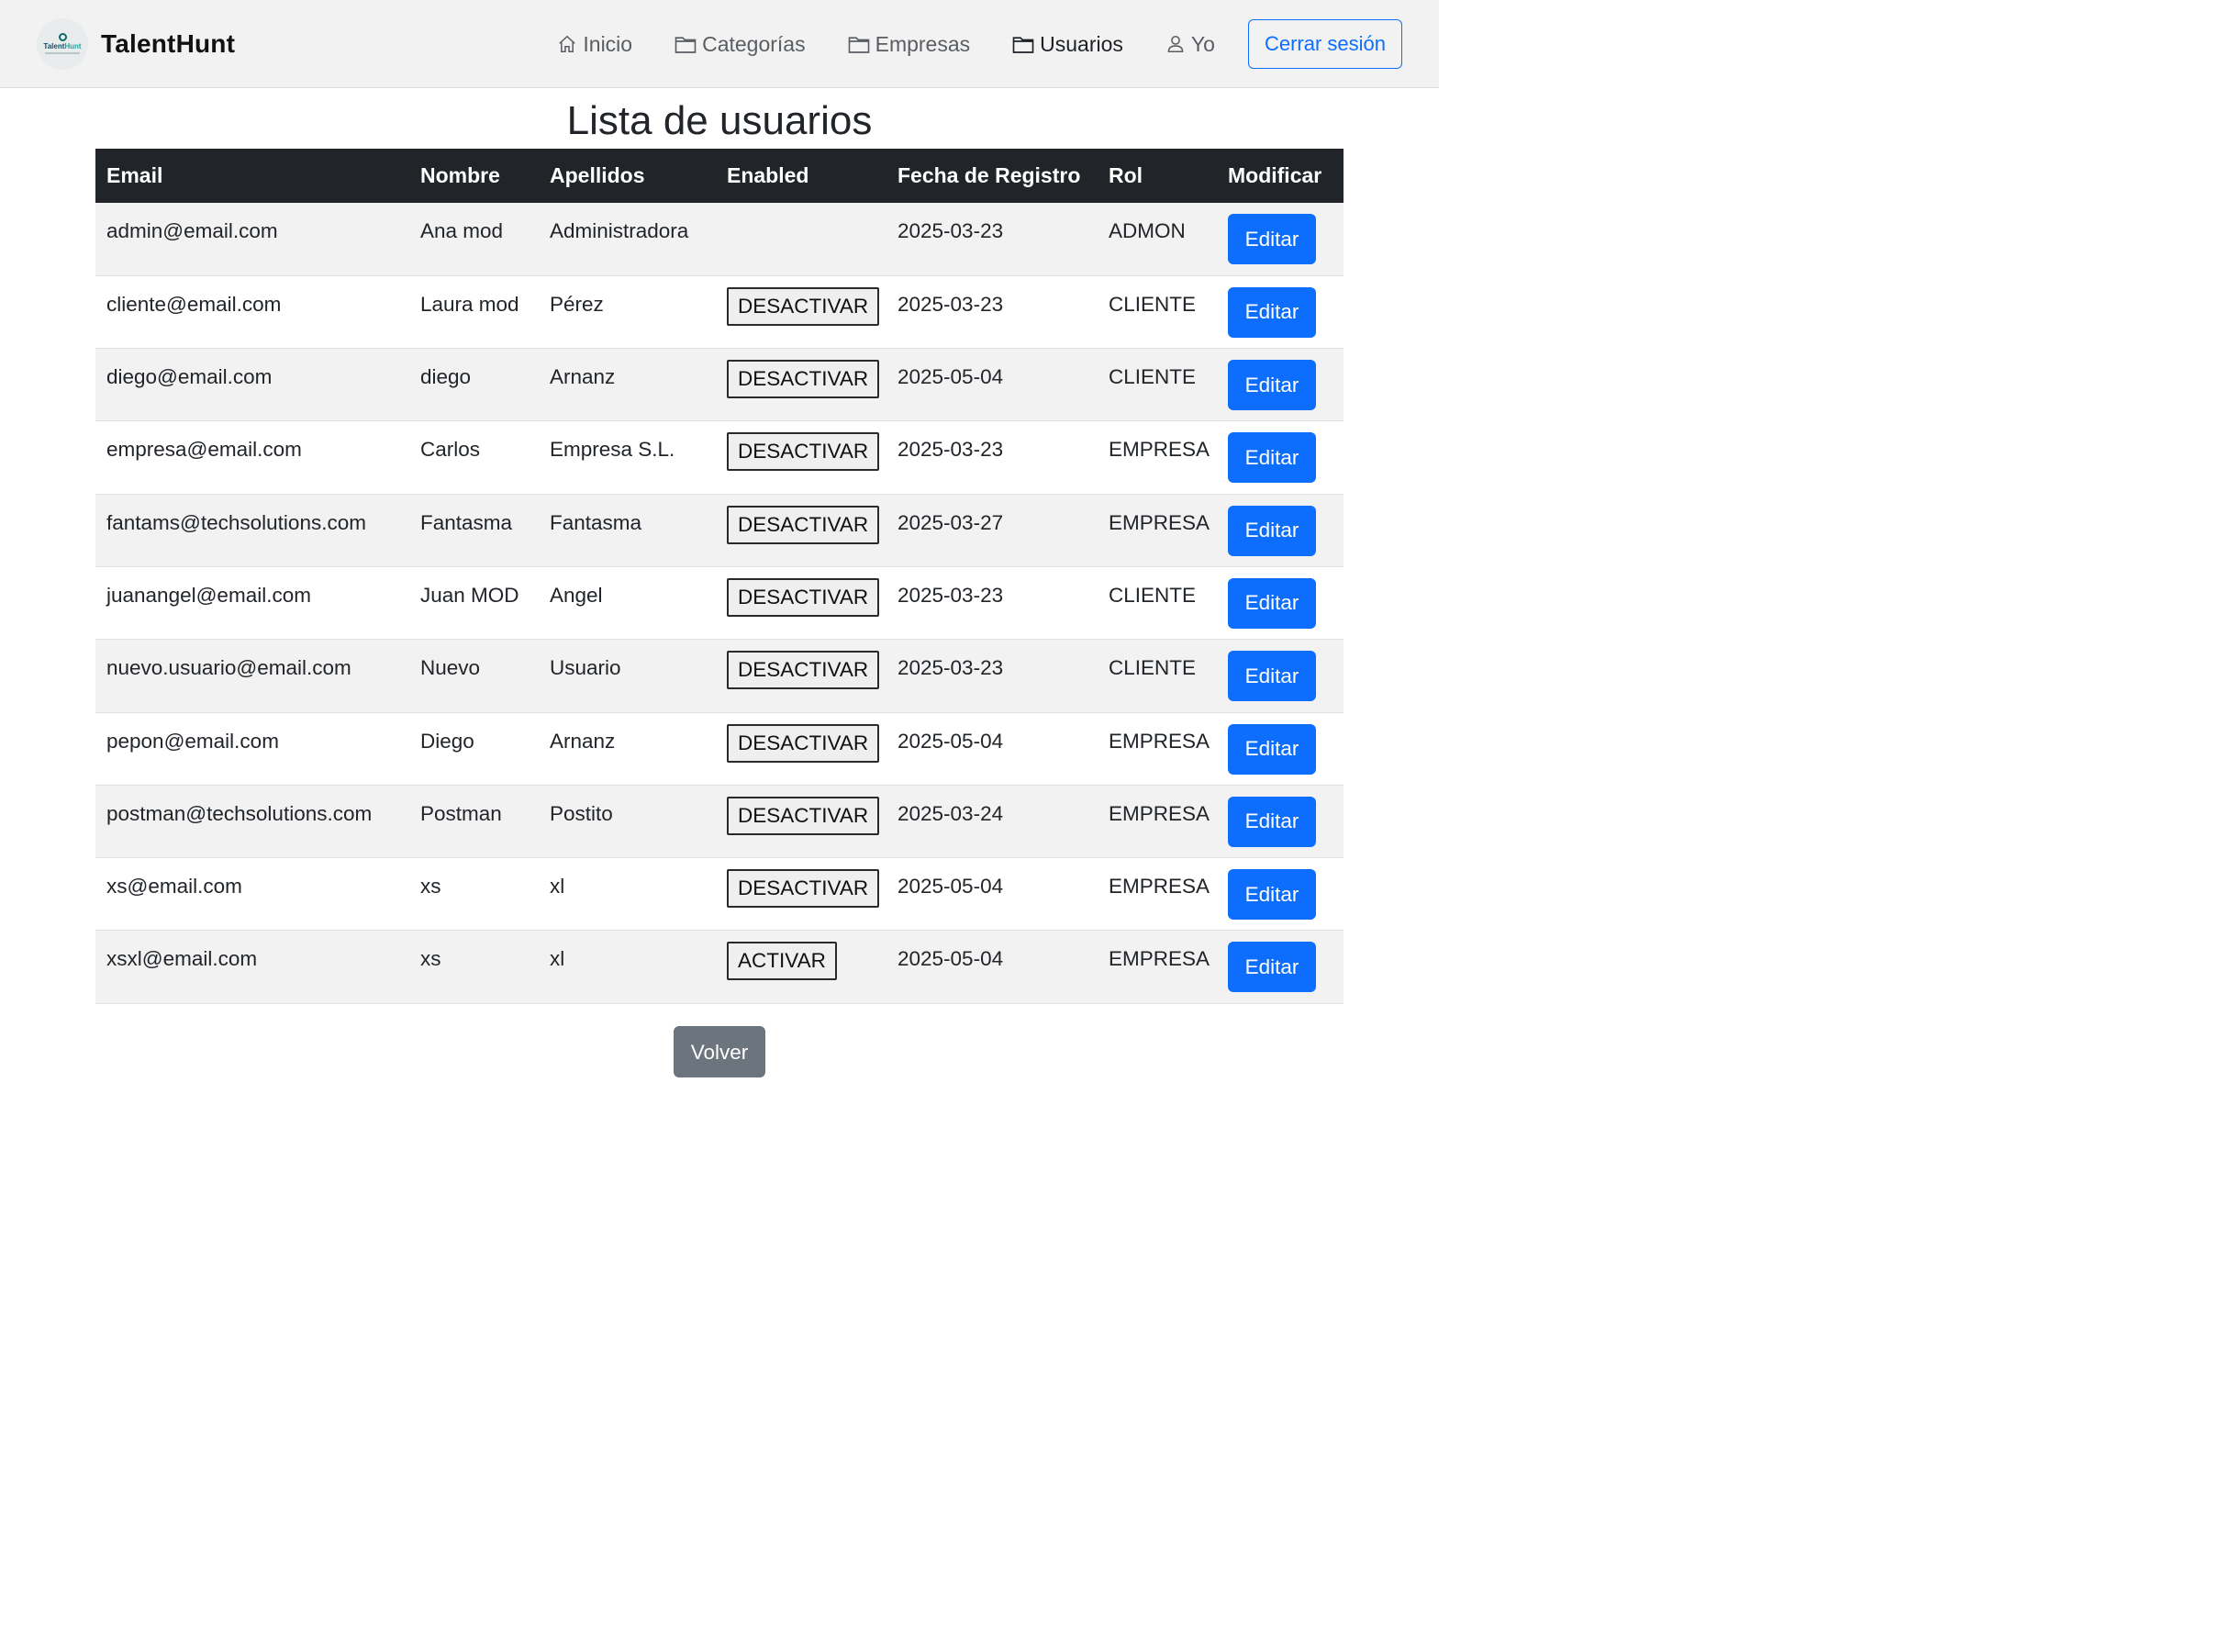 Image resolution: width=2230 pixels, height=1652 pixels. I want to click on email-cell: diego@email.com, so click(252, 385).